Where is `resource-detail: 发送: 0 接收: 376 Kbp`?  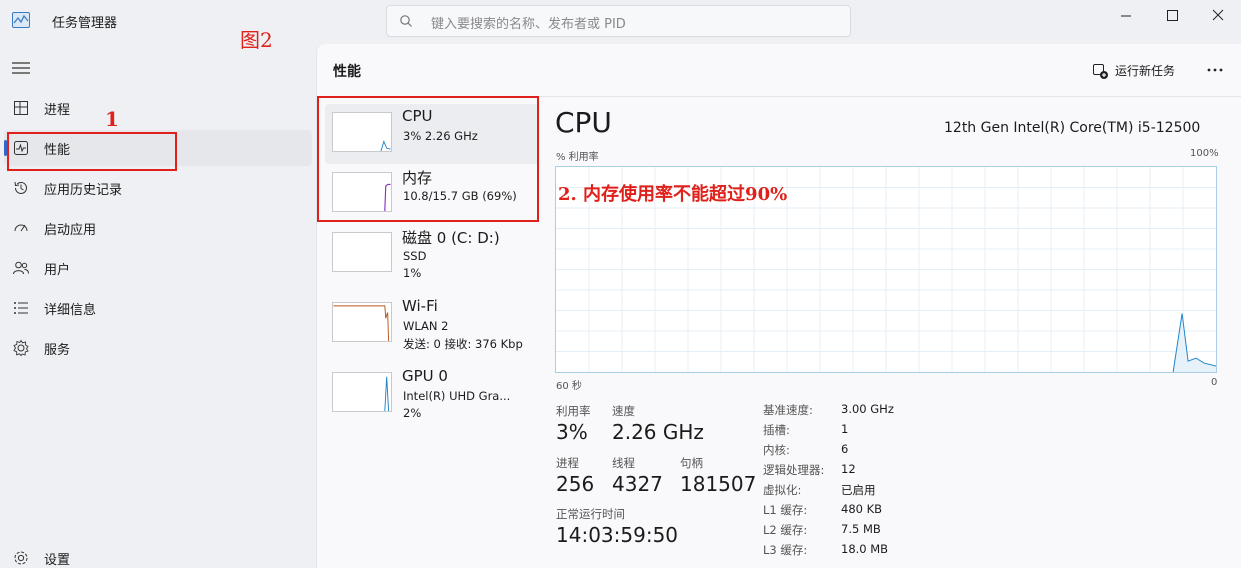
resource-detail: 发送: 0 接收: 376 Kbp is located at coordinates (463, 344).